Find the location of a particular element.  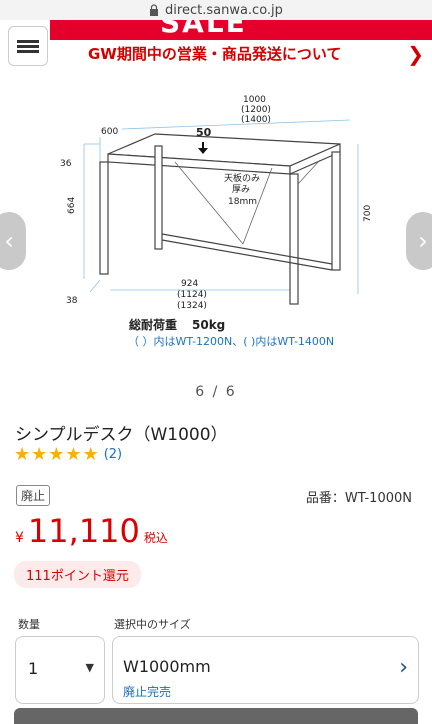

lock-icon is located at coordinates (154, 10).